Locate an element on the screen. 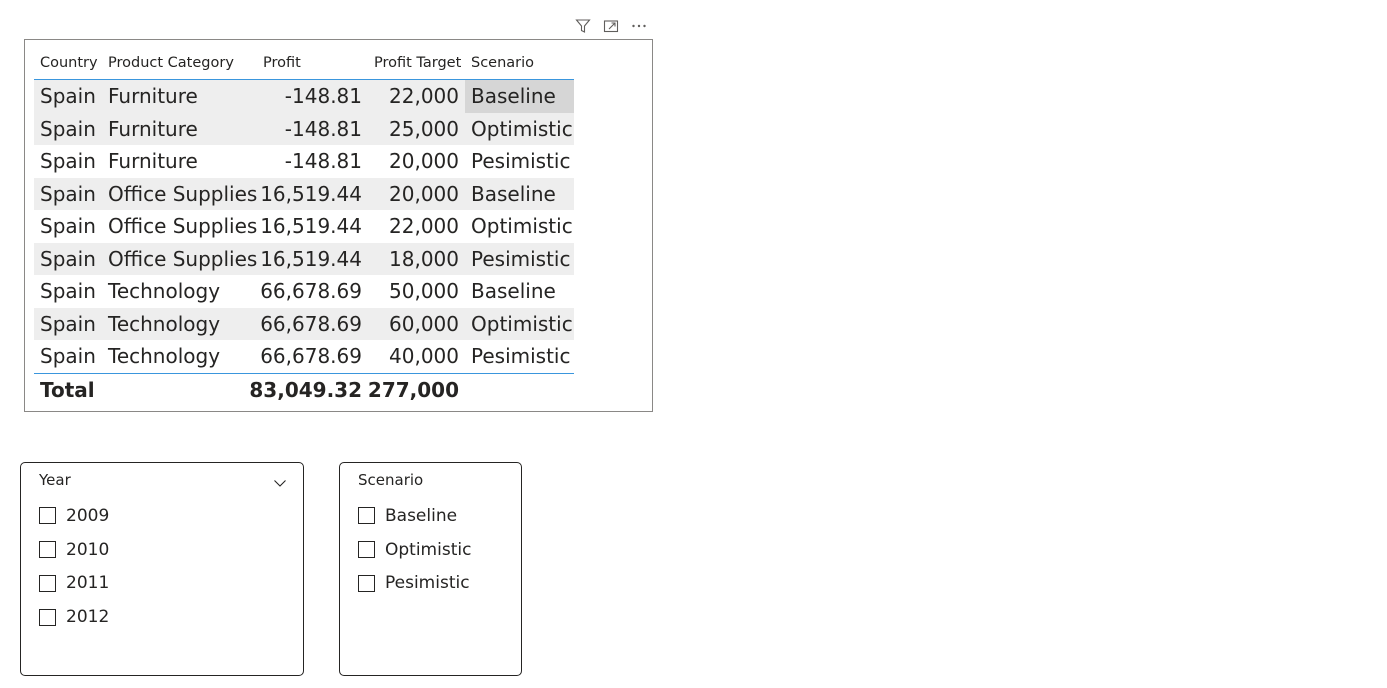 The height and width of the screenshot is (688, 1387). cell-profit-target: 25,000 is located at coordinates (424, 128).